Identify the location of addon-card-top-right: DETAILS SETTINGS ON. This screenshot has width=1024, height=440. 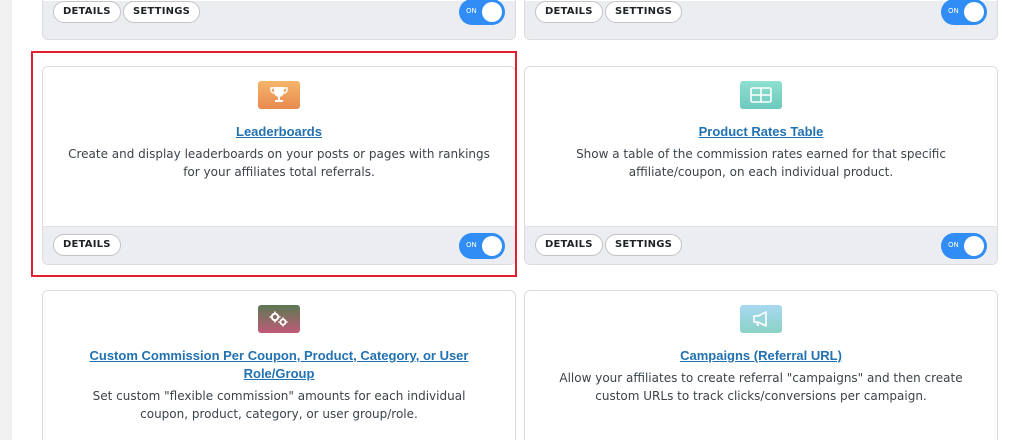
(761, 20).